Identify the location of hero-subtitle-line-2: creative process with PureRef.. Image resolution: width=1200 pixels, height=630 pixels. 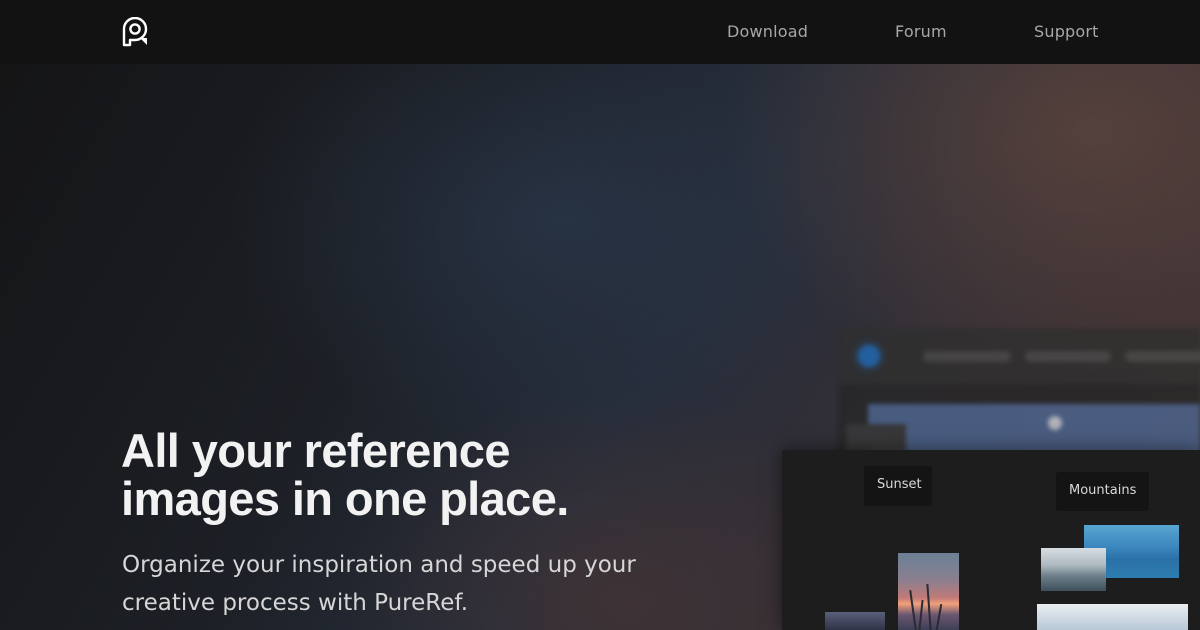
(295, 603).